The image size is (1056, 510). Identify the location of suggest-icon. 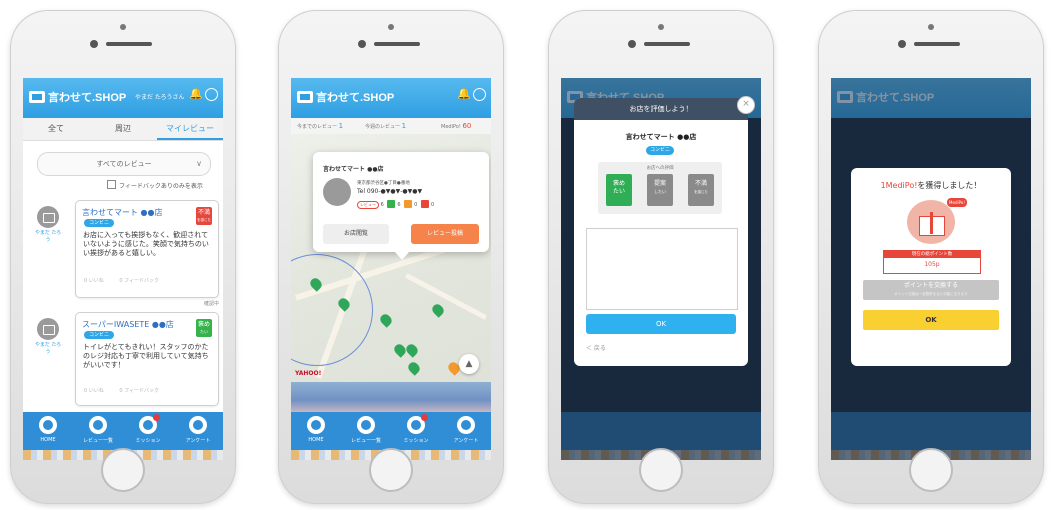
(408, 204).